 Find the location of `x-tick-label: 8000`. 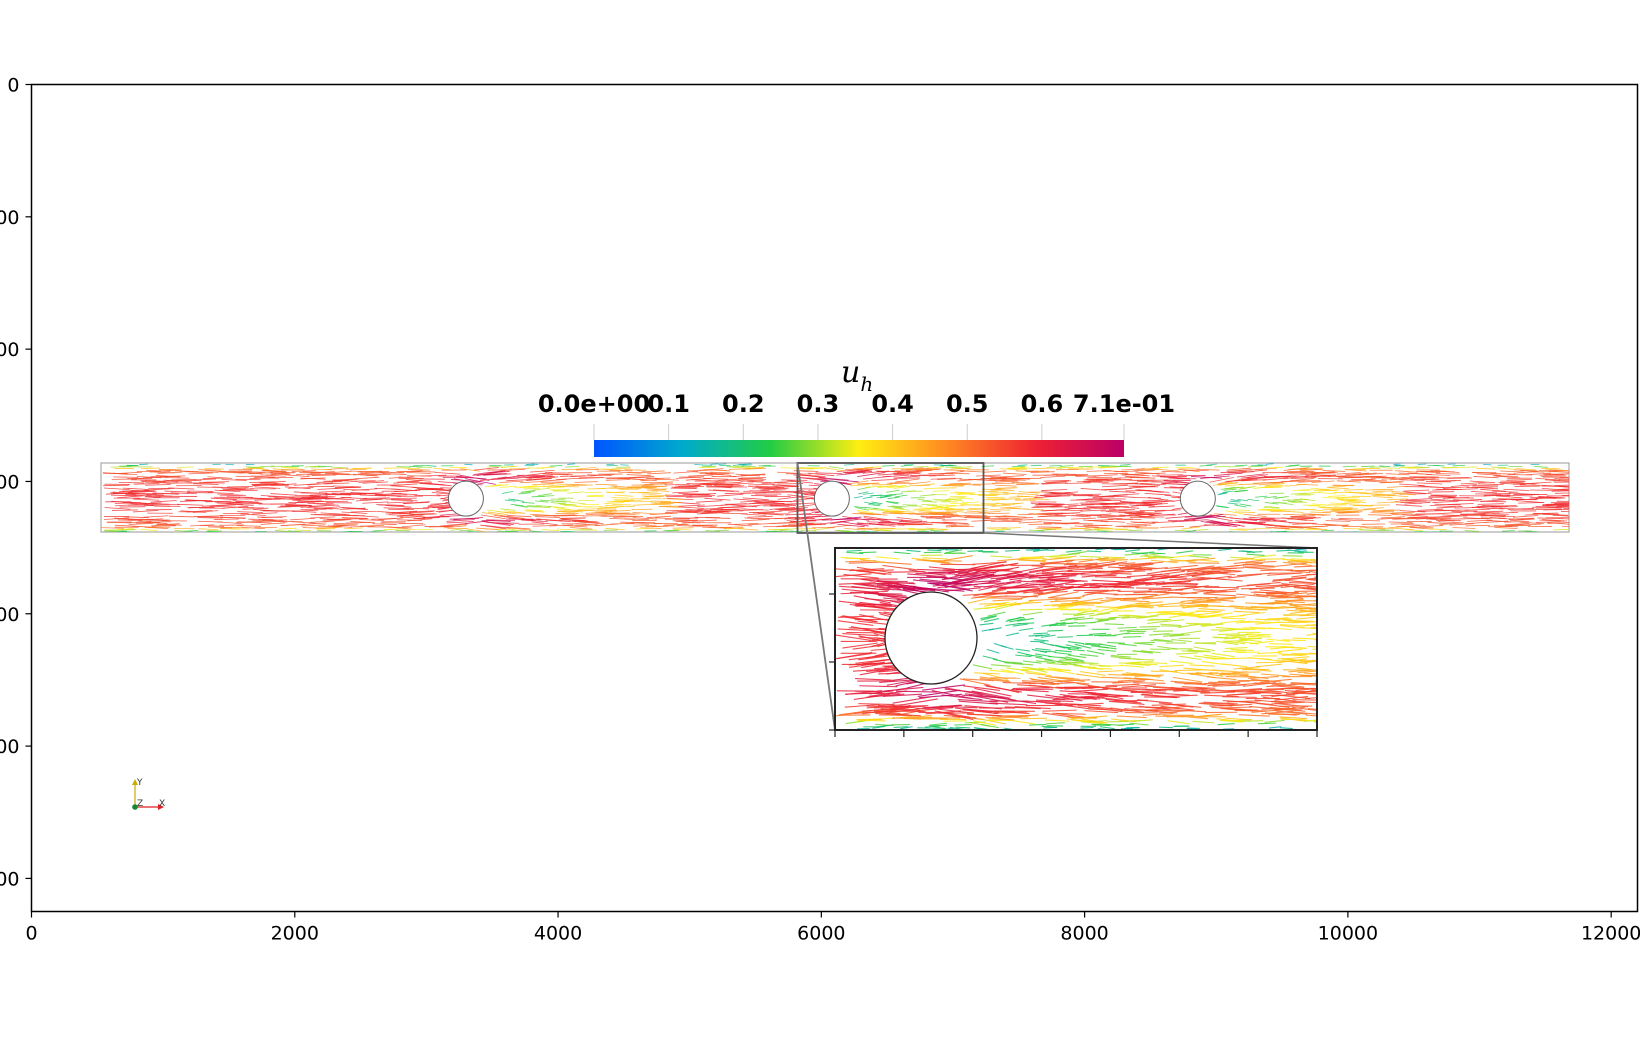

x-tick-label: 8000 is located at coordinates (1084, 934).